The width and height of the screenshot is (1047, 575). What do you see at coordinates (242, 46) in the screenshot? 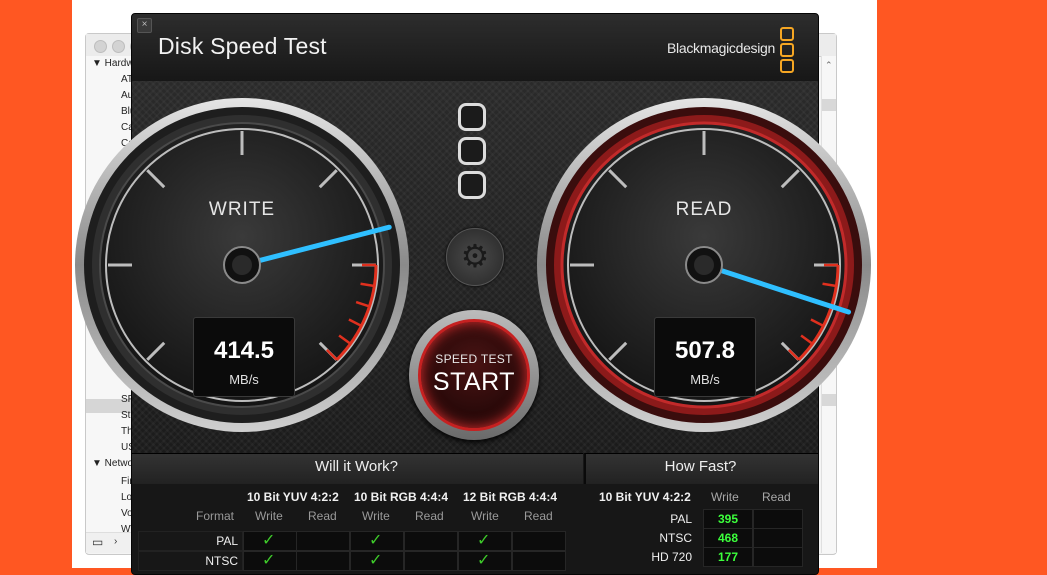
I see `app-title: Disk Speed Test` at bounding box center [242, 46].